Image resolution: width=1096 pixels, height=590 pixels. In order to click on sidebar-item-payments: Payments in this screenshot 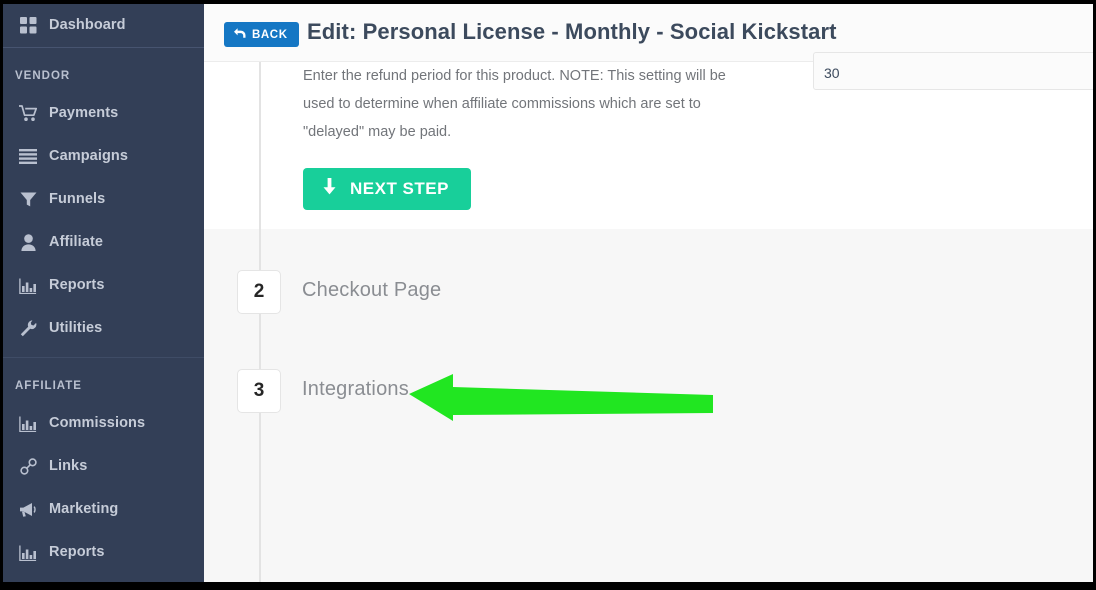, I will do `click(103, 113)`.